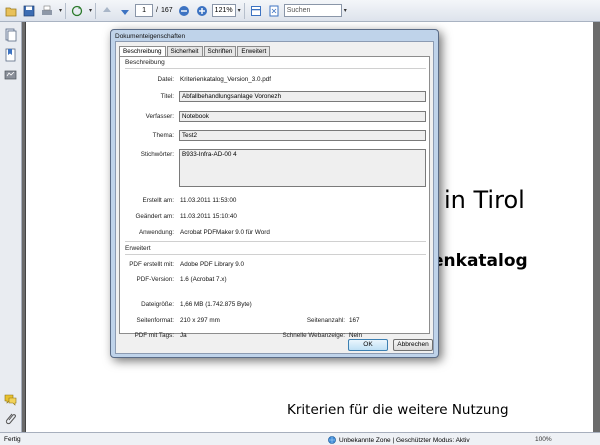  Describe the element at coordinates (138, 248) in the screenshot. I see `group-heading-advanced: Erweitert` at that location.